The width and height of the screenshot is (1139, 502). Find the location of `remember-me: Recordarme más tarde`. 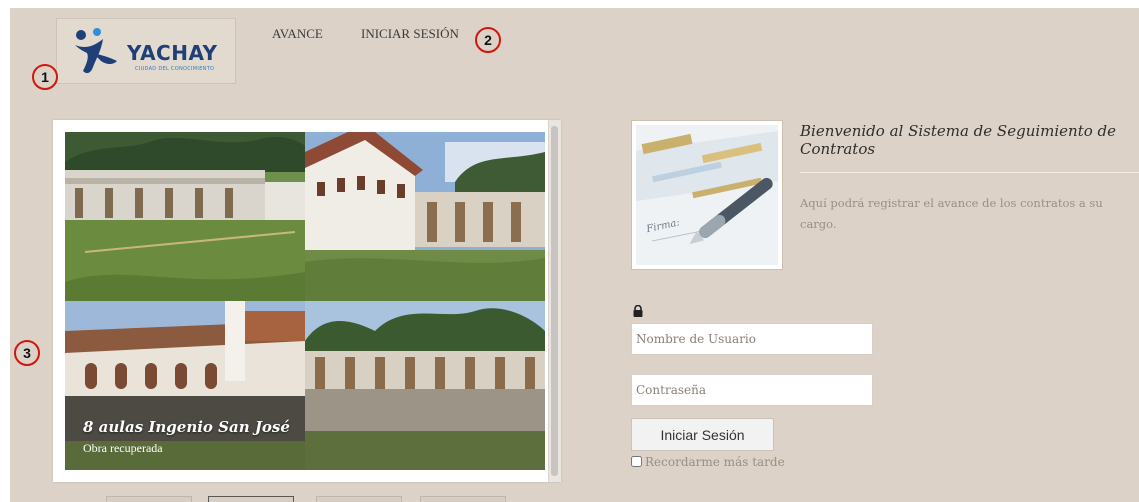

remember-me: Recordarme más tarde is located at coordinates (708, 463).